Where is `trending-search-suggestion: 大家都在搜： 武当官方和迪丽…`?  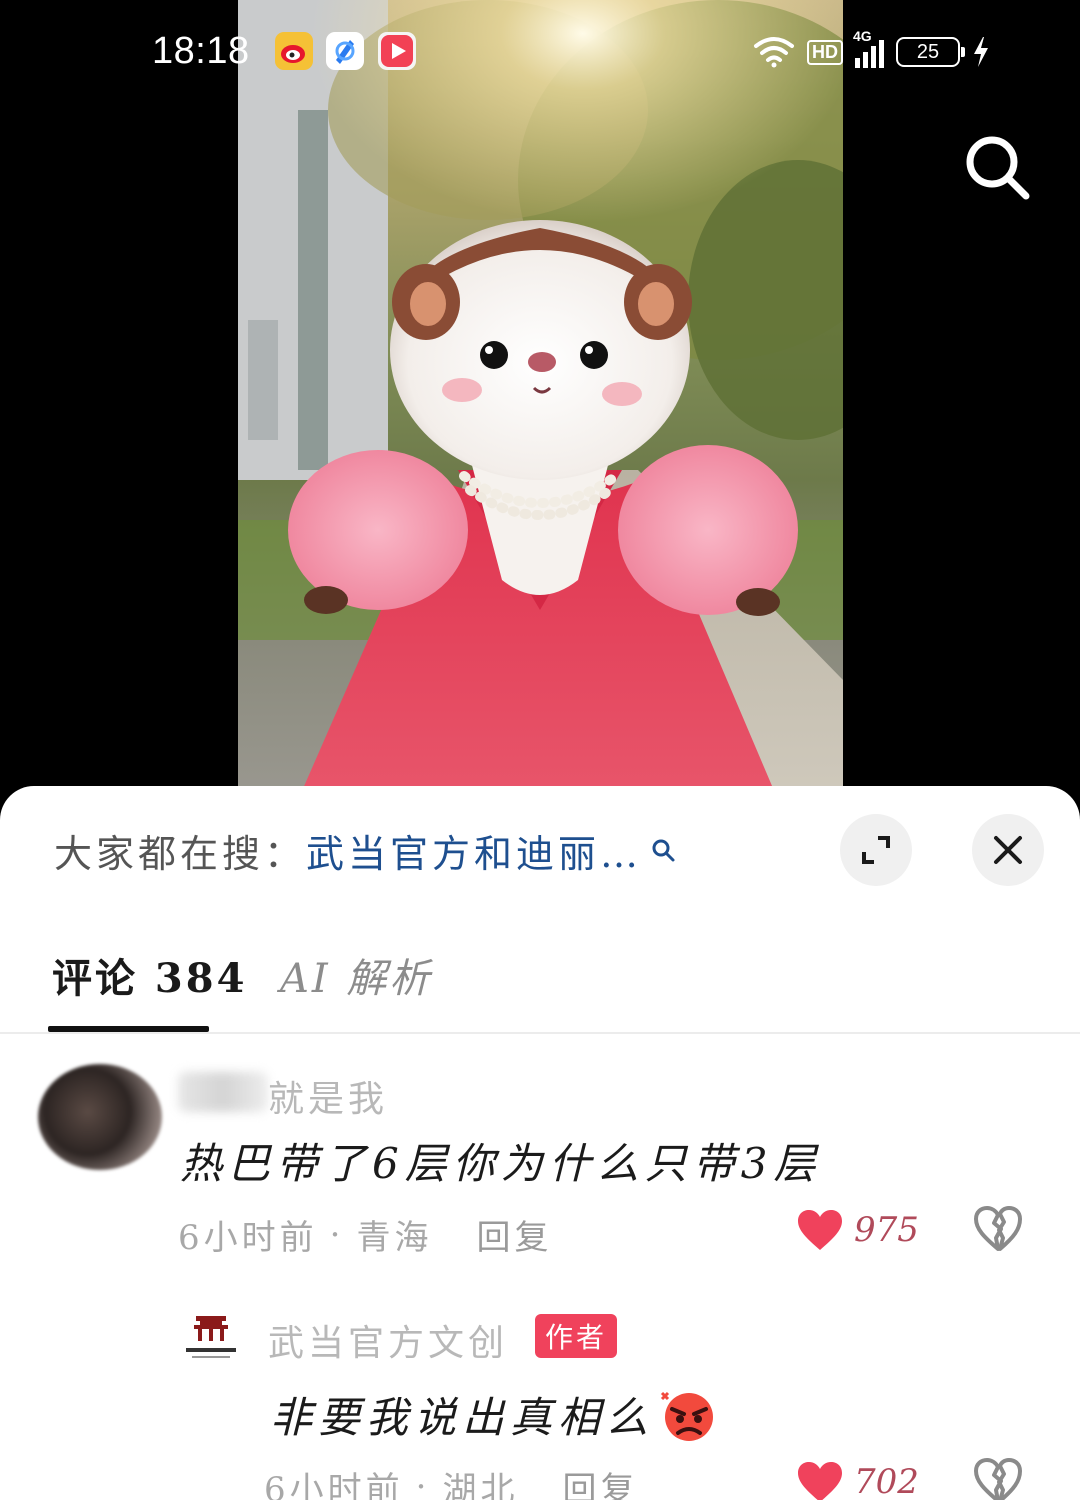
trending-search-suggestion: 大家都在搜： 武当官方和迪丽… is located at coordinates (365, 851).